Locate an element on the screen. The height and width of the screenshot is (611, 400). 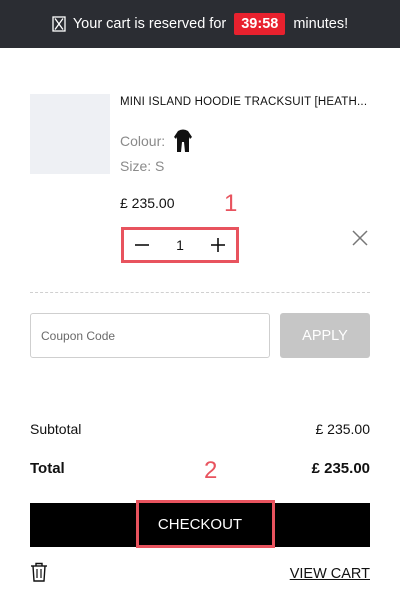
total-row: Total £ 235.00 is located at coordinates (200, 468).